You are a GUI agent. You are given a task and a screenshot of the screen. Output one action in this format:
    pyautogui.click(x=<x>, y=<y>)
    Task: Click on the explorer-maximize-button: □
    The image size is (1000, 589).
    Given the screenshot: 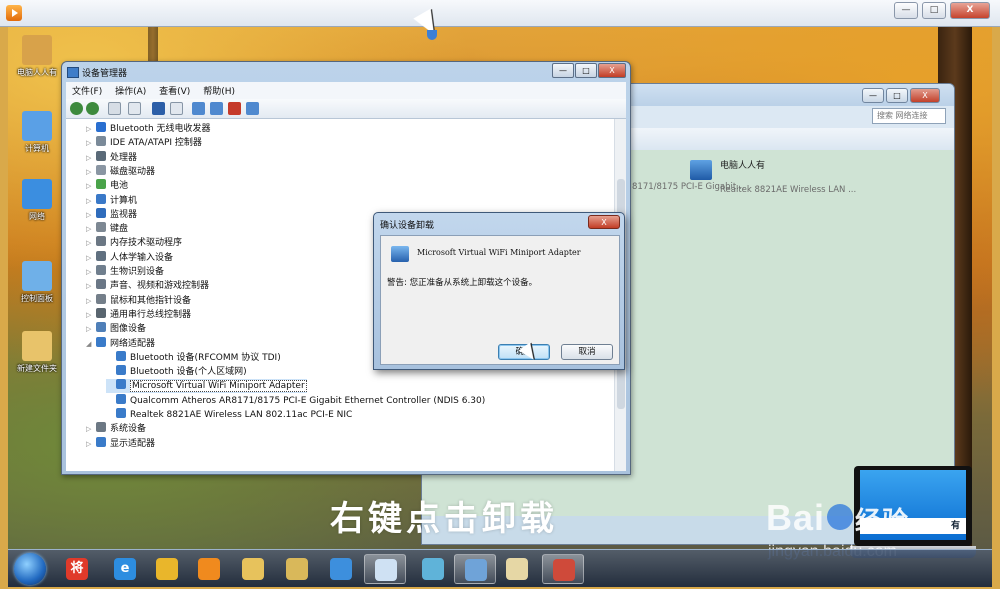 What is the action you would take?
    pyautogui.click(x=897, y=95)
    